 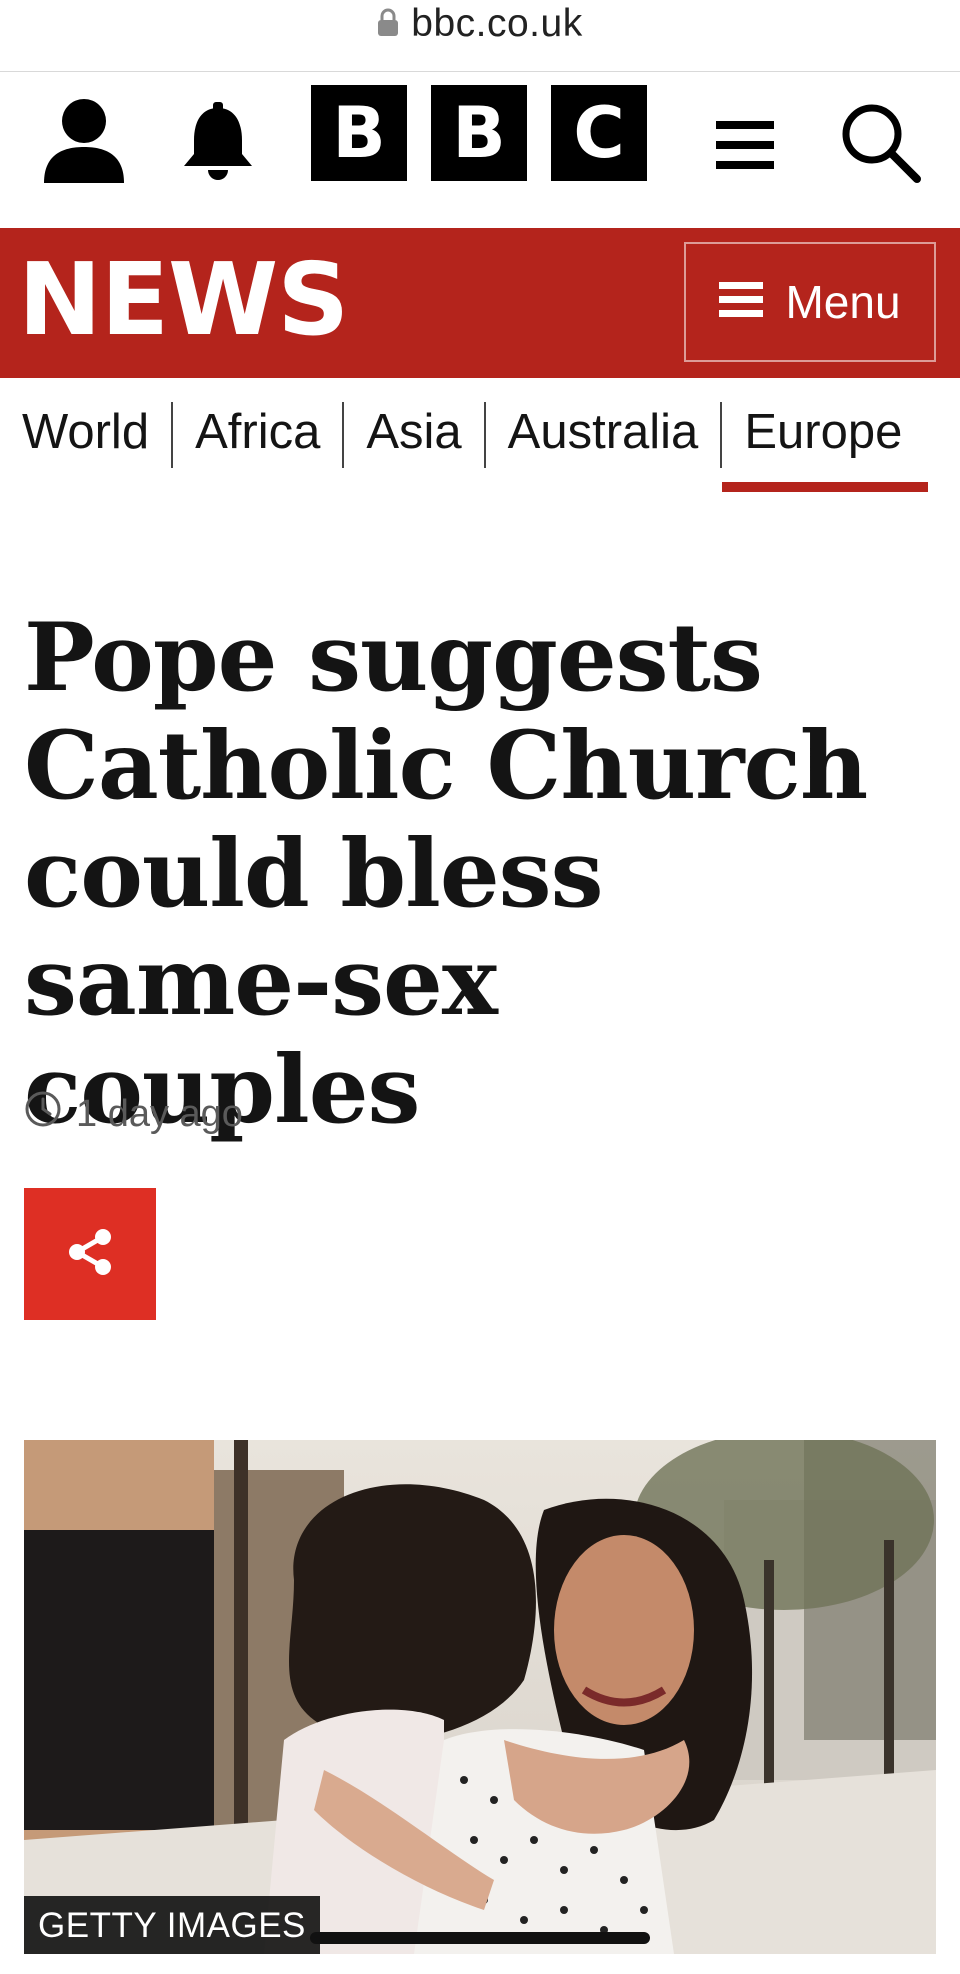 I want to click on user-icon, so click(x=84, y=141).